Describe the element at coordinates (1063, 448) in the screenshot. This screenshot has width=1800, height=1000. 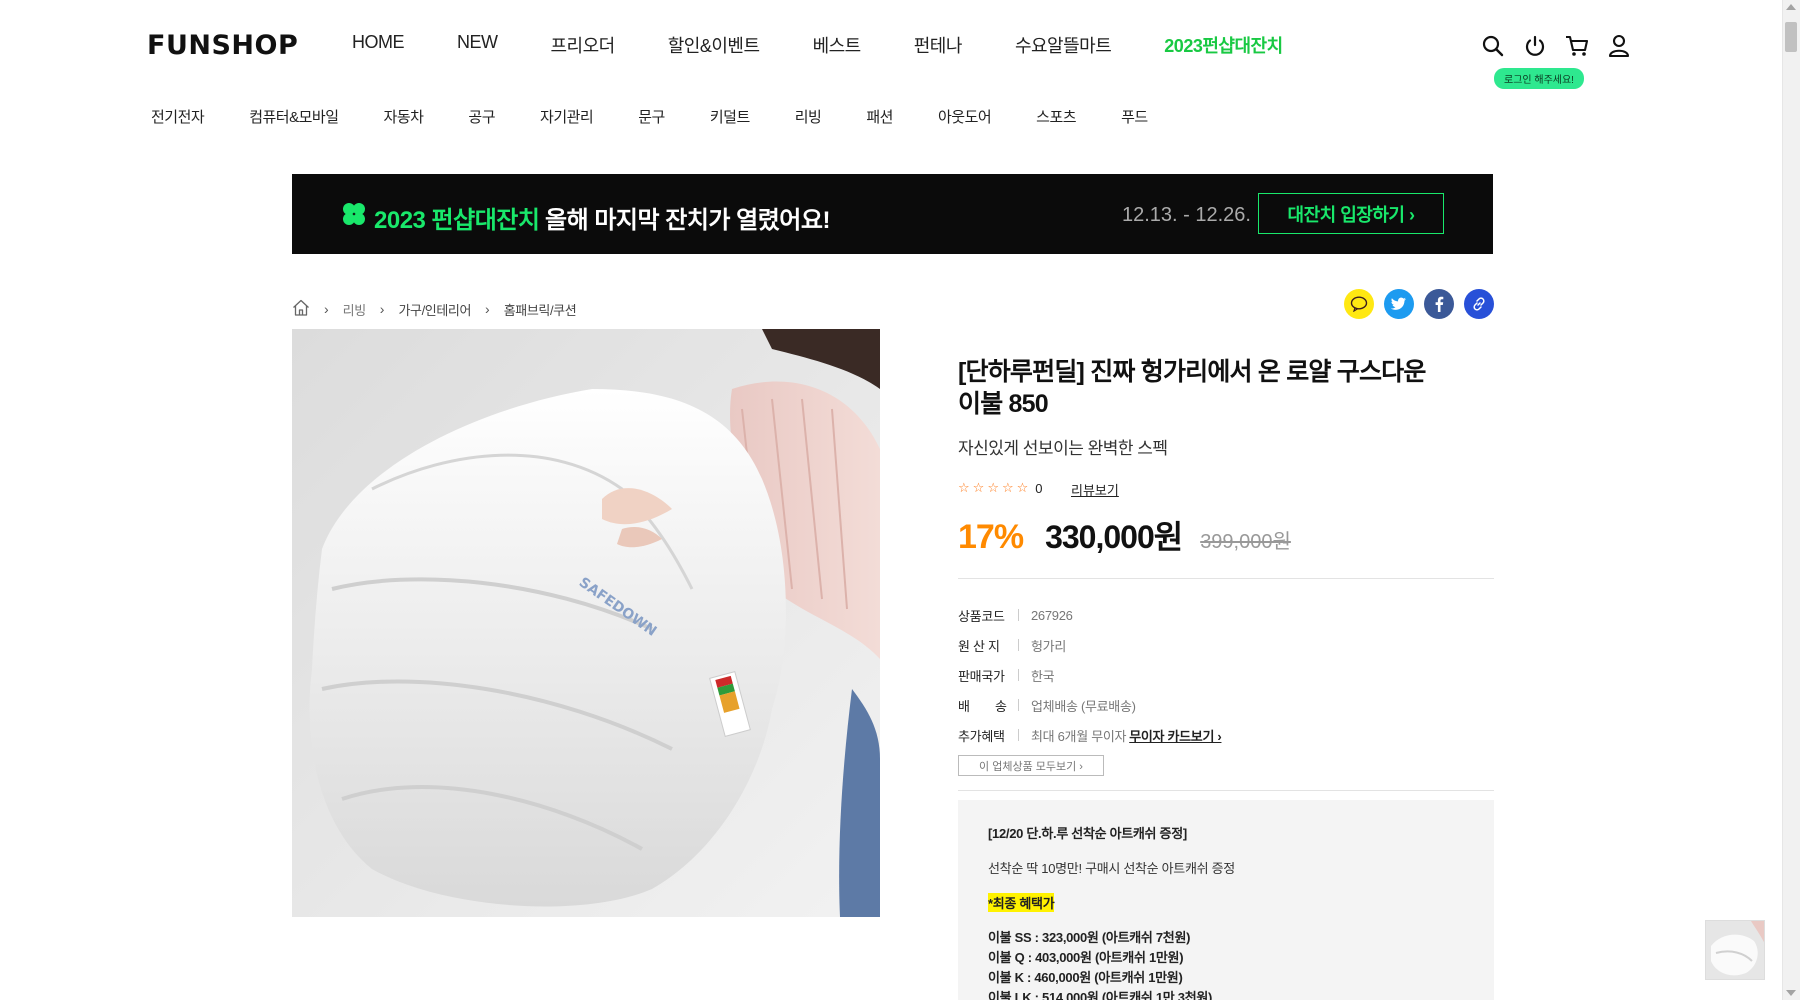
I see `product-subtitle: 자신있게 선보이는 완벽한 스펙` at that location.